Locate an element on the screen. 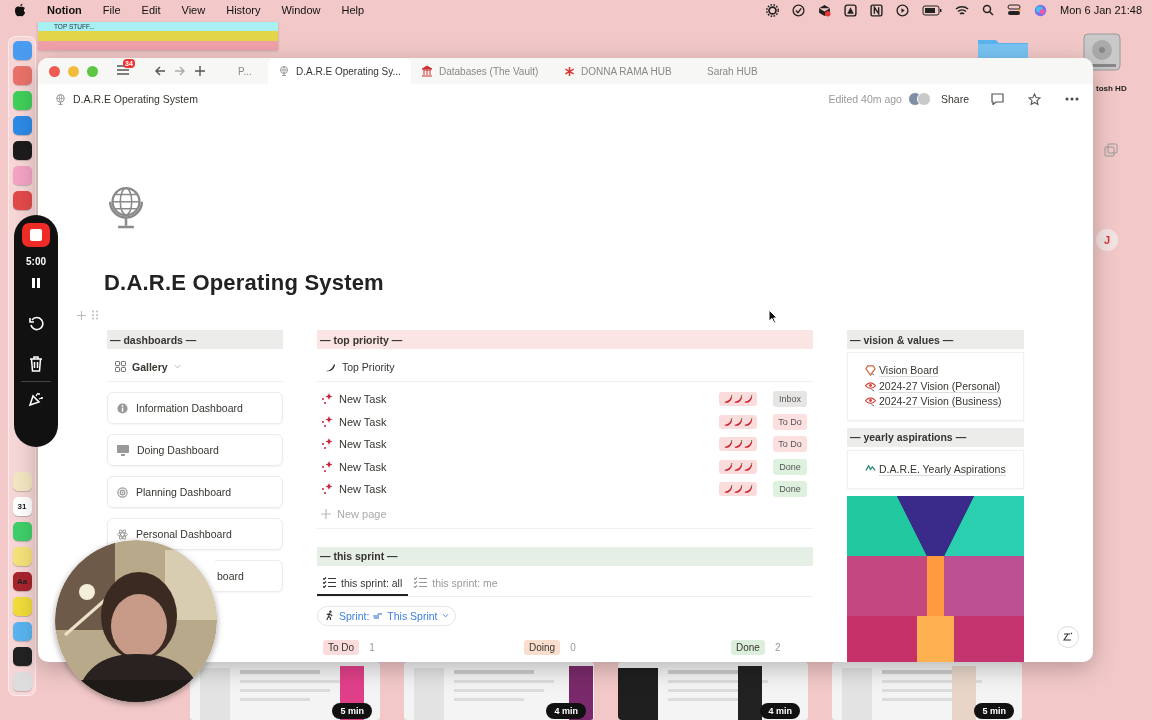 The width and height of the screenshot is (1152, 720). drag-handle-icon is located at coordinates (95, 315).